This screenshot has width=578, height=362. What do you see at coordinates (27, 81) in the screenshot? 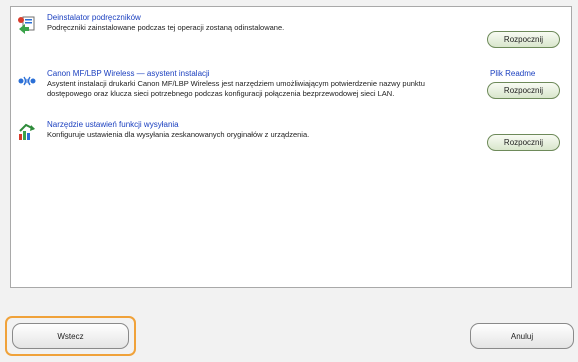
I see `wireless-icon` at bounding box center [27, 81].